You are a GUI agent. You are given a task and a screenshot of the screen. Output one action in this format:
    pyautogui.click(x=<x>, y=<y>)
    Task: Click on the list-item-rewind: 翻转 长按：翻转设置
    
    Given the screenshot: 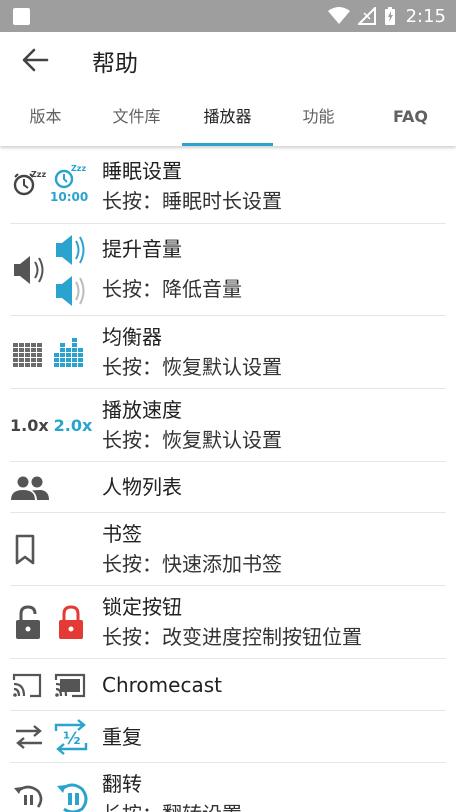 What is the action you would take?
    pyautogui.click(x=228, y=787)
    